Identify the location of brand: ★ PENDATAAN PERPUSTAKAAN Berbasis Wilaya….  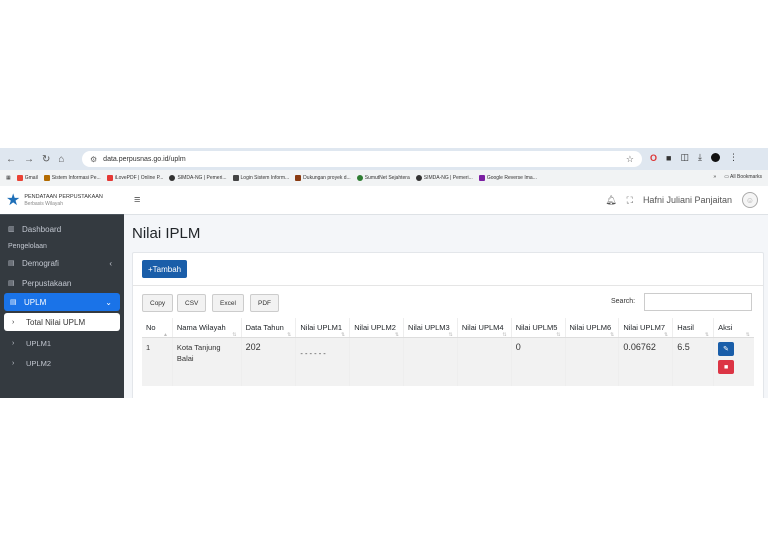
(62, 200).